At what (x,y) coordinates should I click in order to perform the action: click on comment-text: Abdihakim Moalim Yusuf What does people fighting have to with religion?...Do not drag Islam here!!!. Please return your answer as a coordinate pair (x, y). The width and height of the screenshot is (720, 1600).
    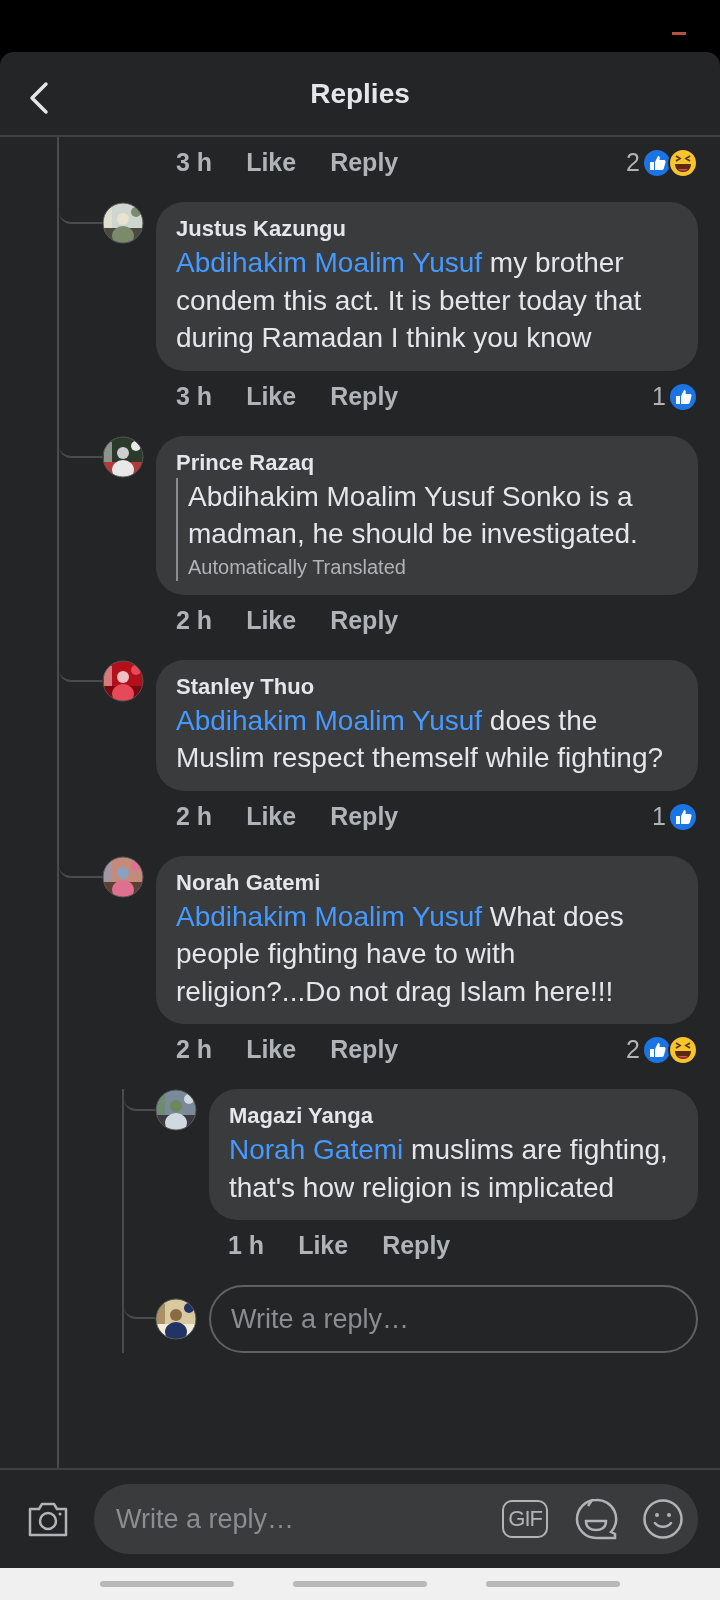
    Looking at the image, I should click on (400, 954).